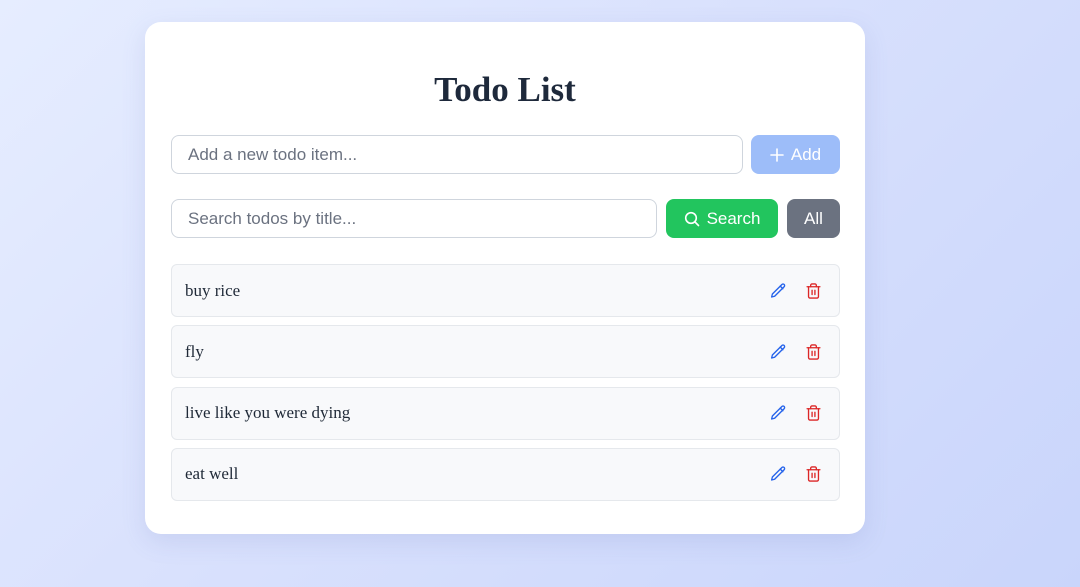 The height and width of the screenshot is (587, 1080). Describe the element at coordinates (268, 413) in the screenshot. I see `todo-title: live like you were dying` at that location.